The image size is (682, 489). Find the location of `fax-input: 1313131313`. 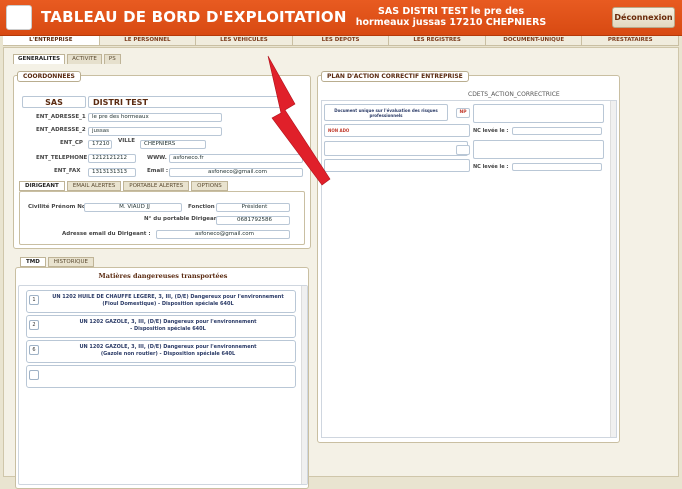

fax-input: 1313131313 is located at coordinates (112, 172).